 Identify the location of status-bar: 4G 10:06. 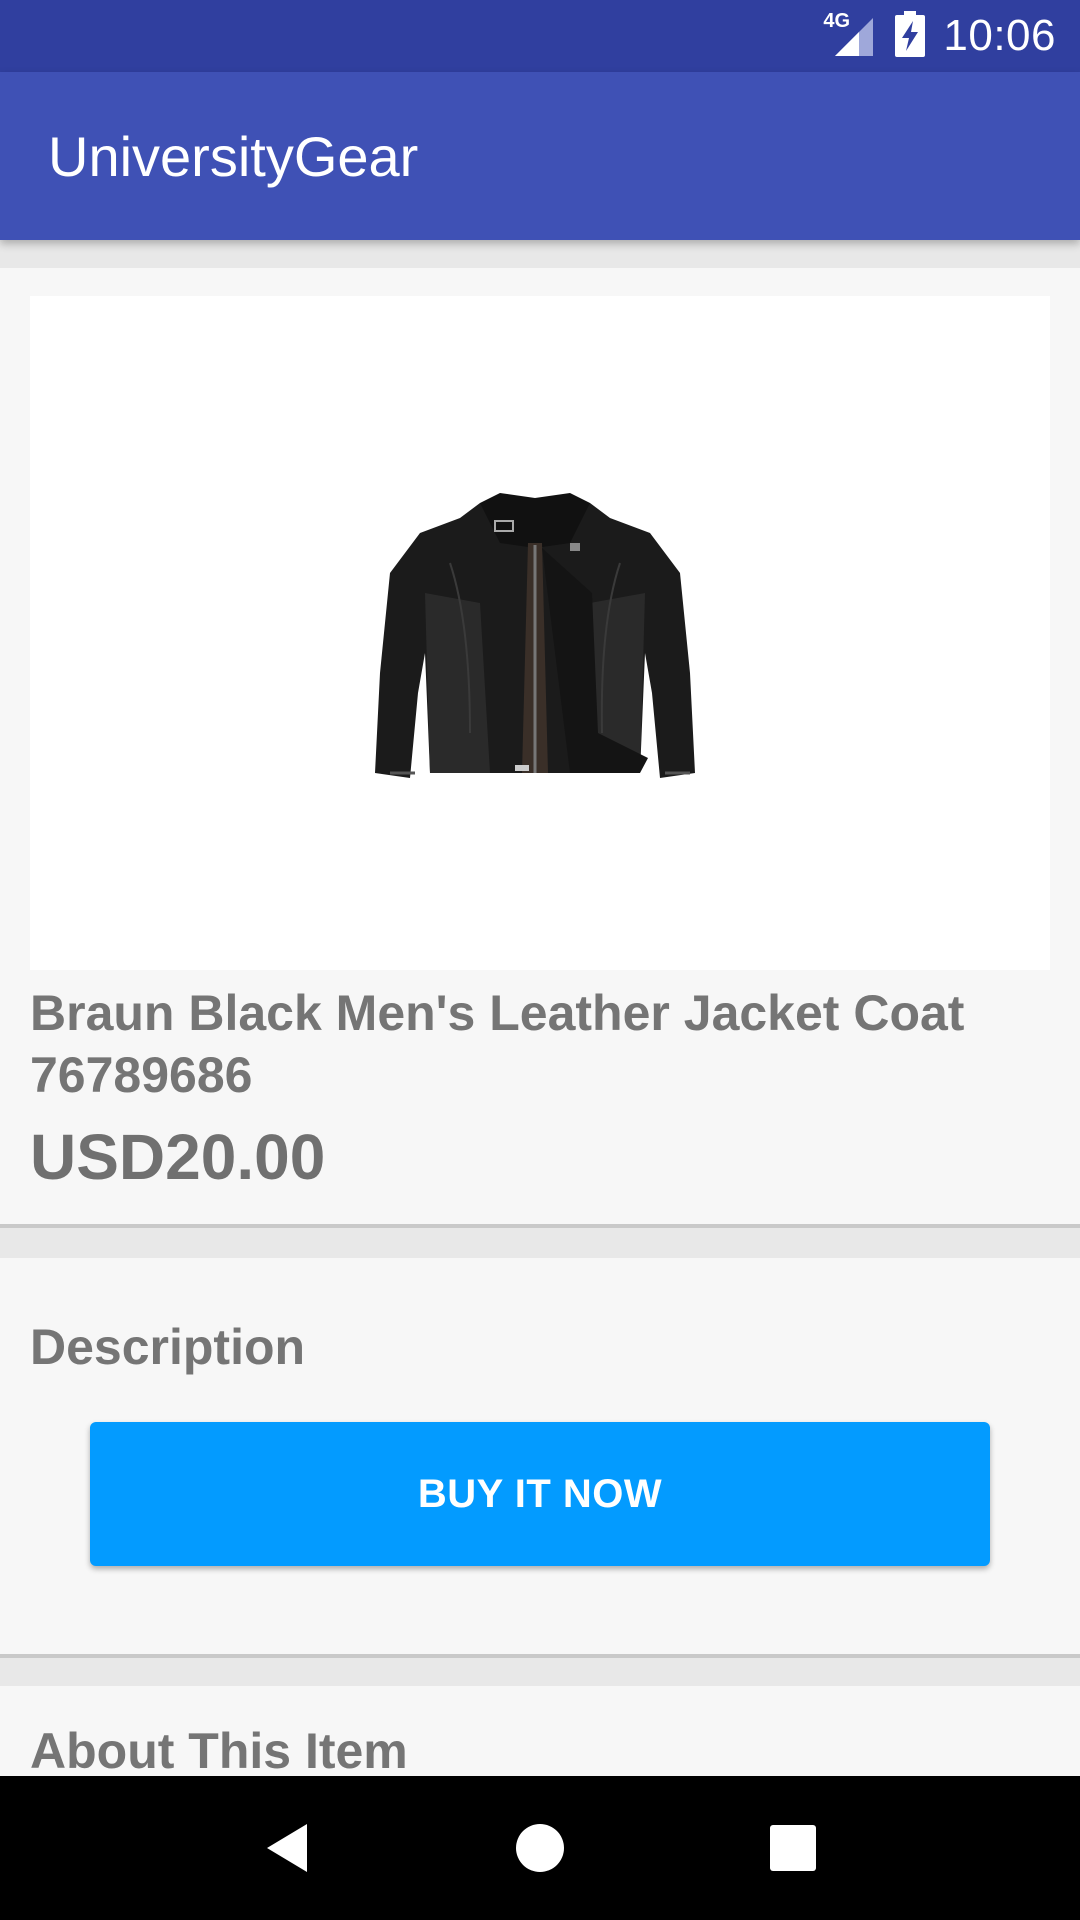
(540, 36).